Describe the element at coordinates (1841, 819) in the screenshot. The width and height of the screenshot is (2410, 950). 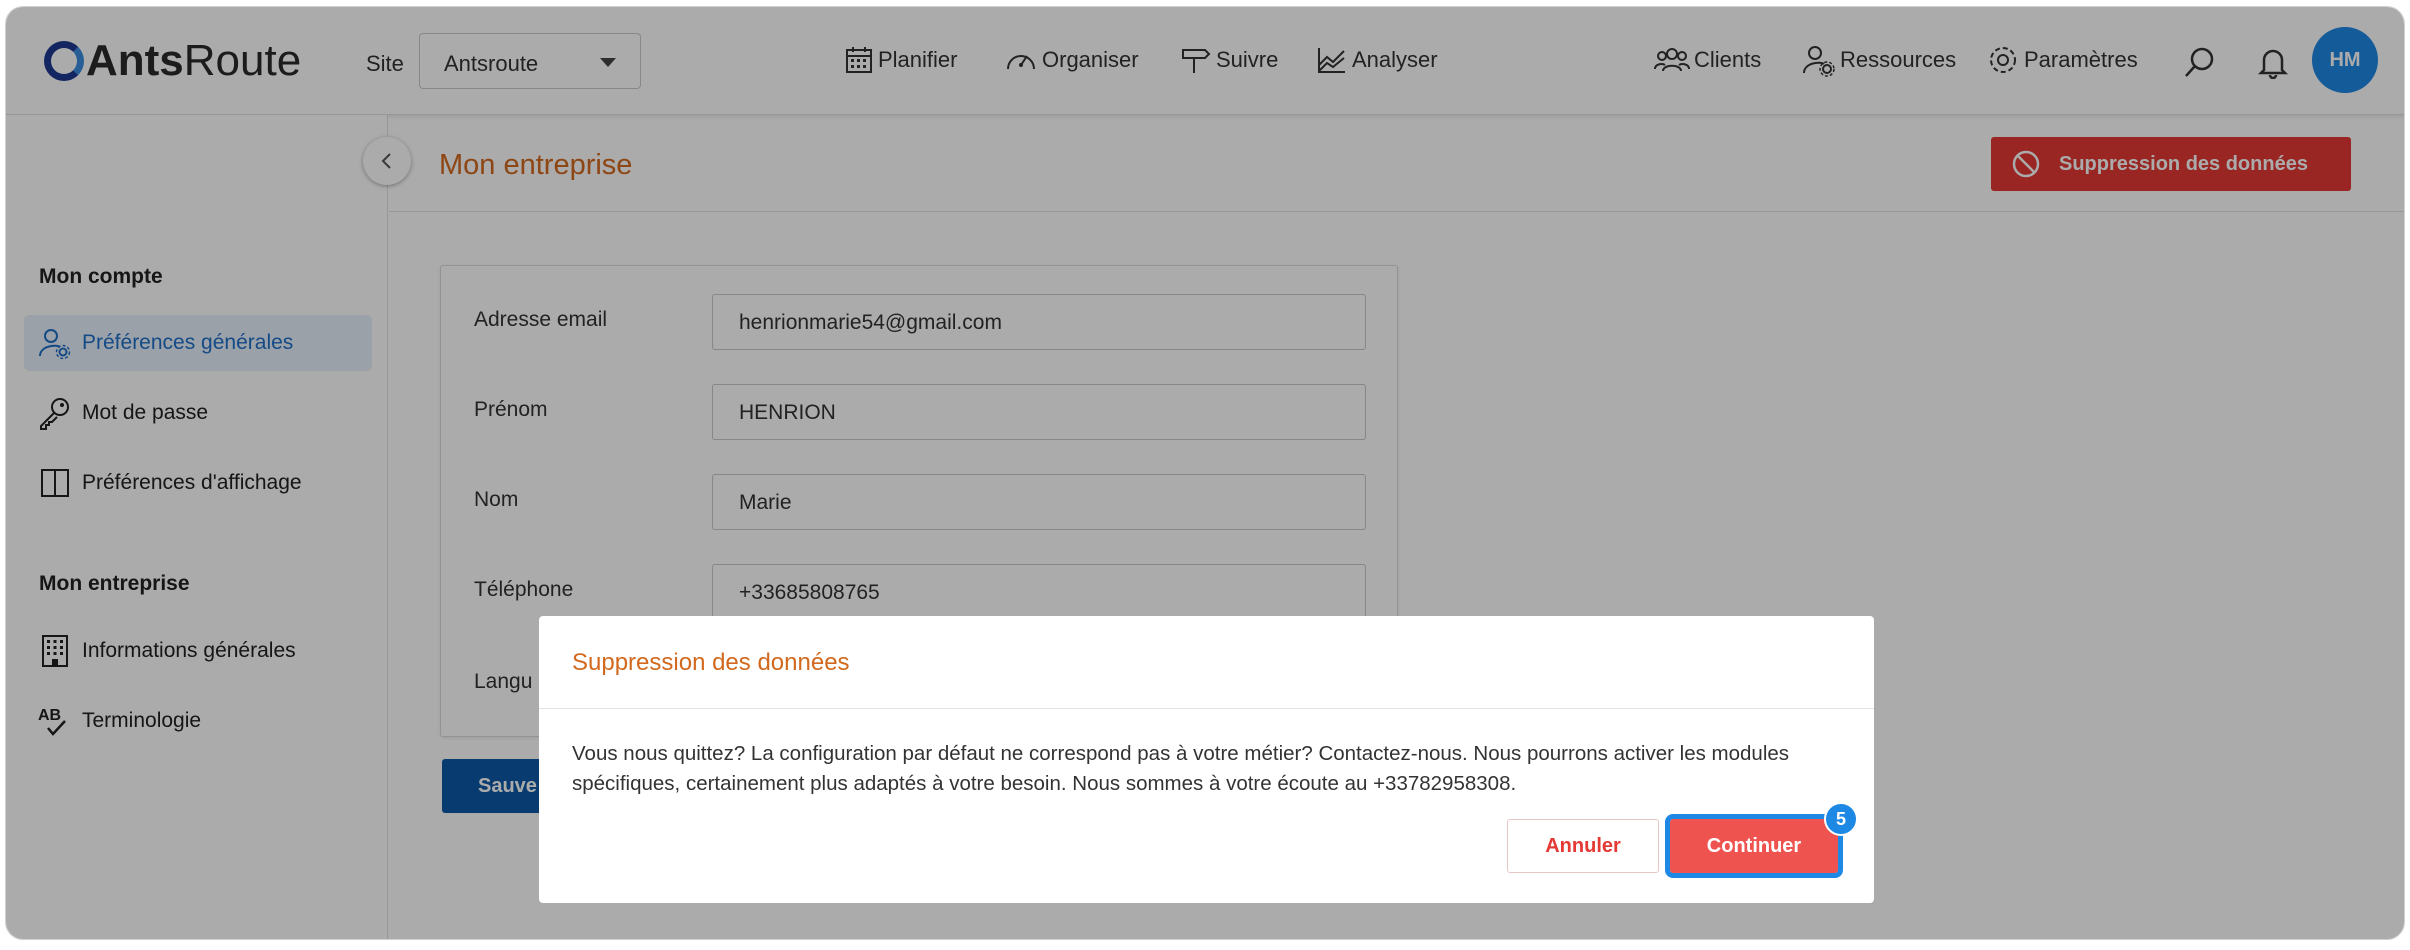
I see `step-badge: 5` at that location.